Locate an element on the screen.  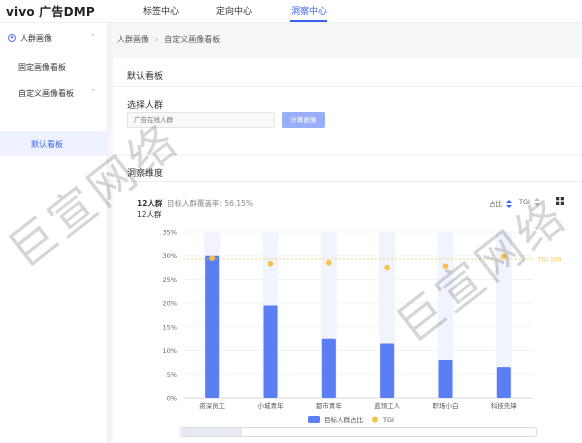
x-tick-label: 蓝领工人 is located at coordinates (387, 405).